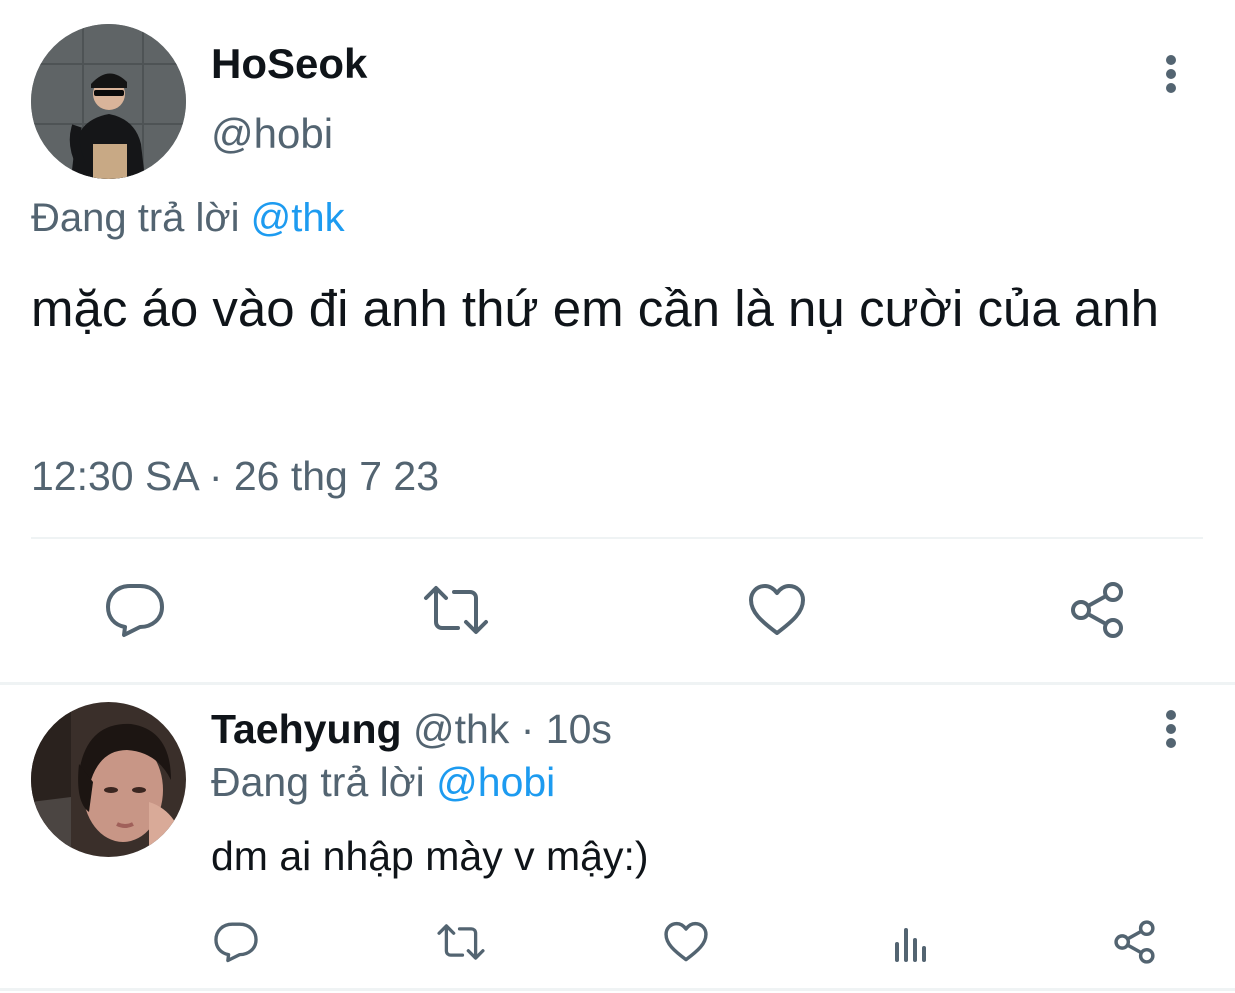 This screenshot has width=1235, height=993. What do you see at coordinates (910, 945) in the screenshot?
I see `stats-icon` at bounding box center [910, 945].